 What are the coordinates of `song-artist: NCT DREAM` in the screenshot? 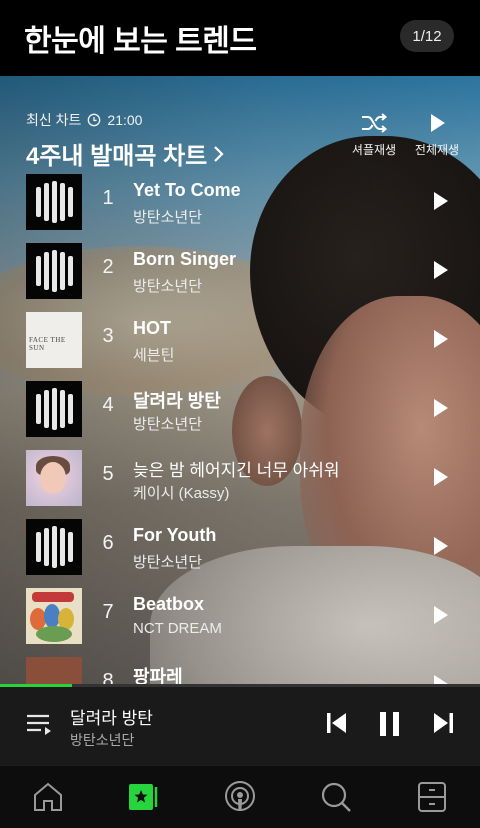 It's located at (177, 628).